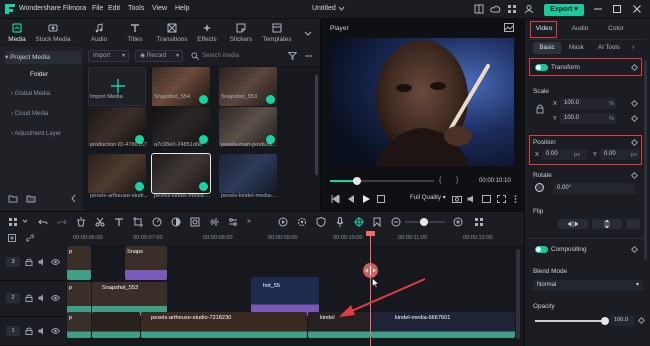  Describe the element at coordinates (588, 103) in the screenshot. I see `scale-x-input: 100.0` at that location.